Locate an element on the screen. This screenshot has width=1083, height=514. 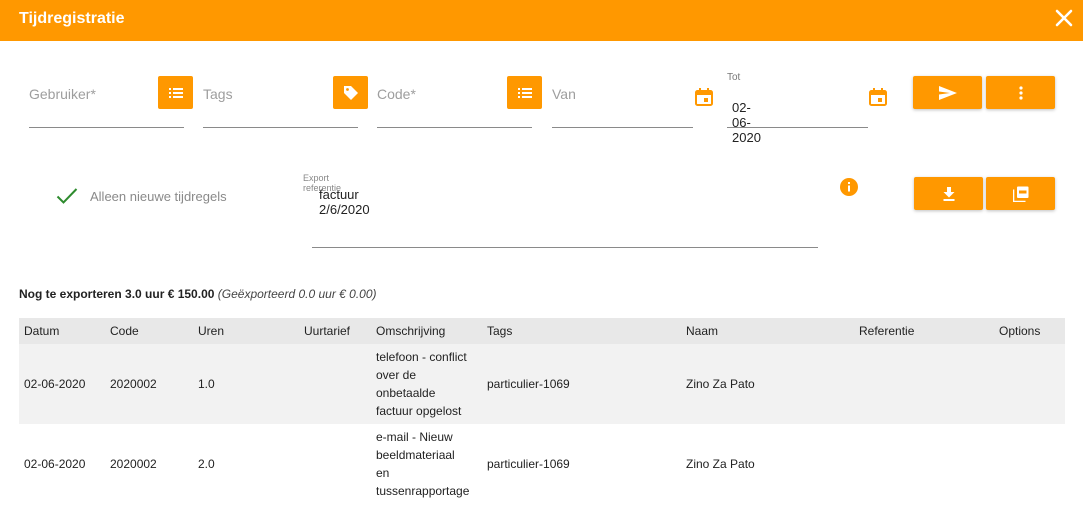
header-uurtarief: Uurtarief is located at coordinates (335, 331).